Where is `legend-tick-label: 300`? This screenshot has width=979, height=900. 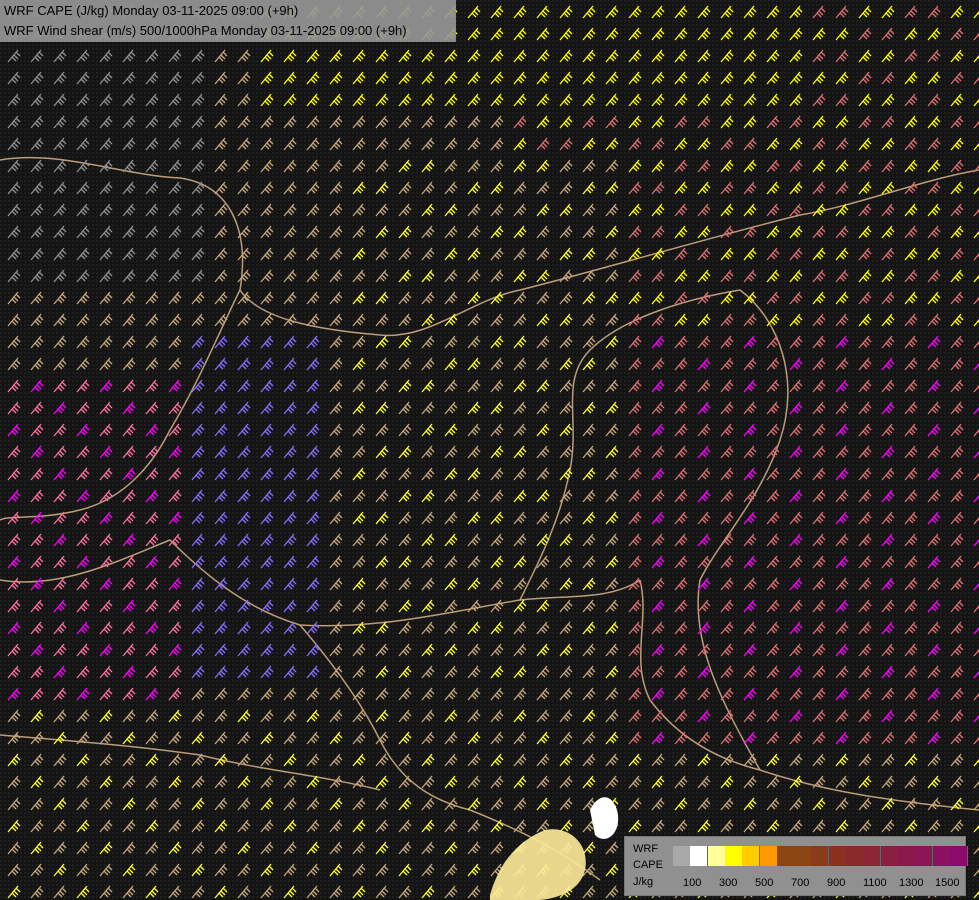
legend-tick-label: 300 is located at coordinates (728, 883).